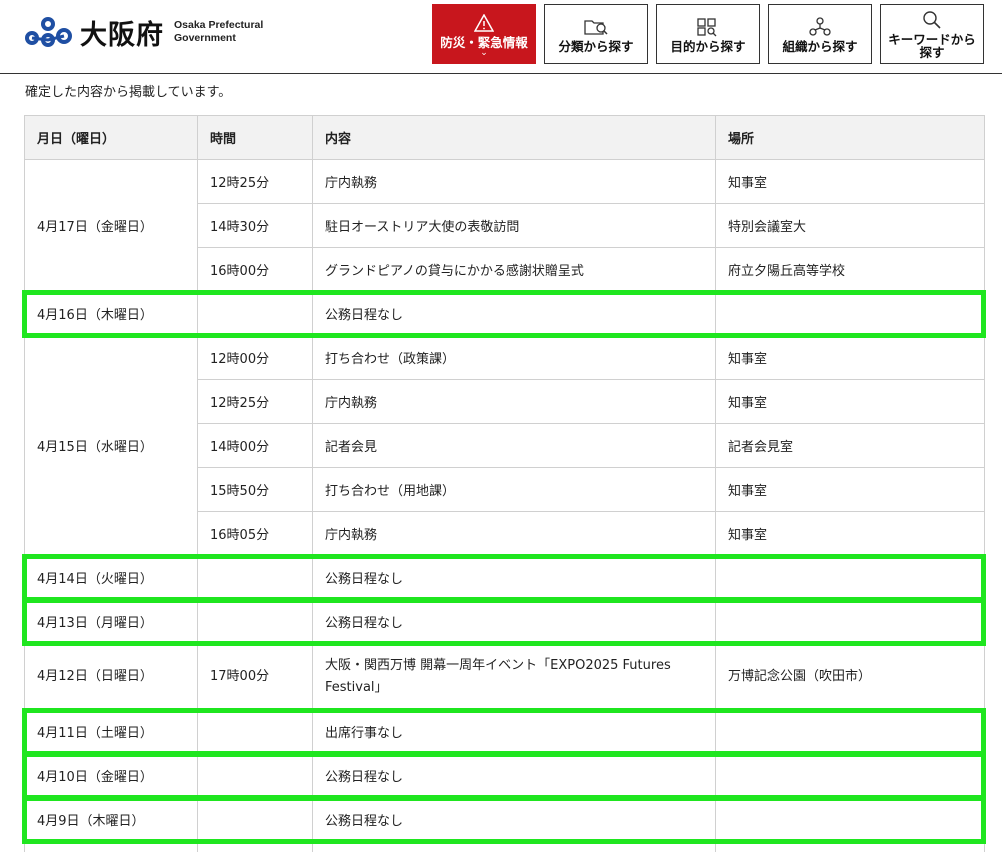  Describe the element at coordinates (850, 269) in the screenshot. I see `place-cell: 府立夕陽丘高等学校` at that location.